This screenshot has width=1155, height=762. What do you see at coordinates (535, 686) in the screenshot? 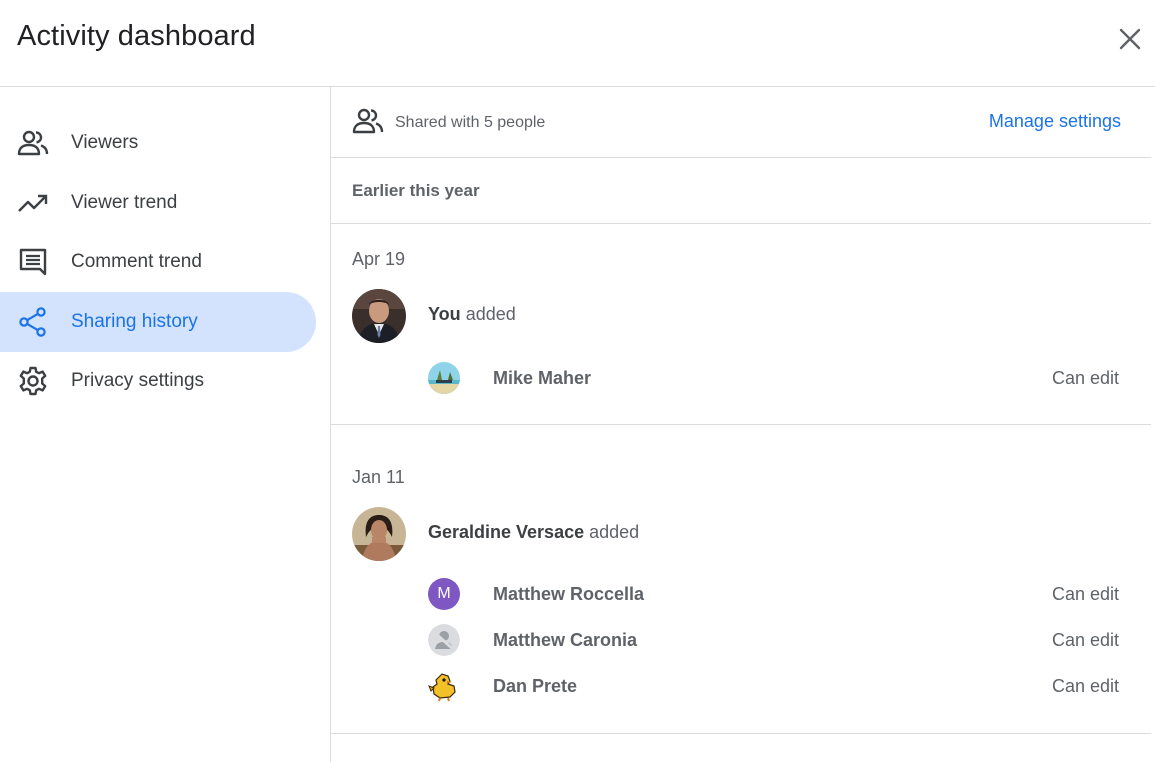
I see `person-name: Dan Prete` at bounding box center [535, 686].